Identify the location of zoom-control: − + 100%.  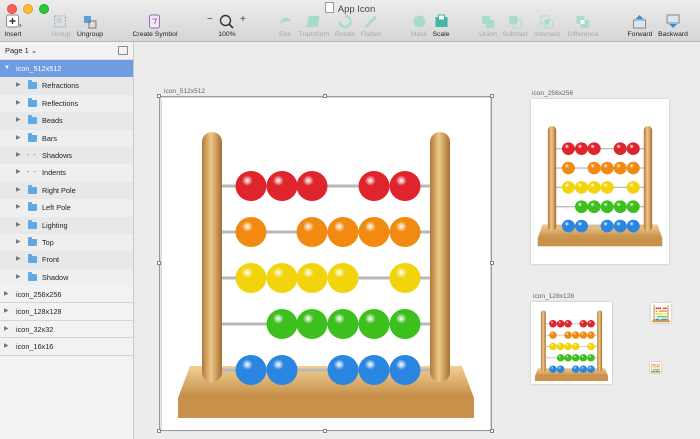
(227, 26).